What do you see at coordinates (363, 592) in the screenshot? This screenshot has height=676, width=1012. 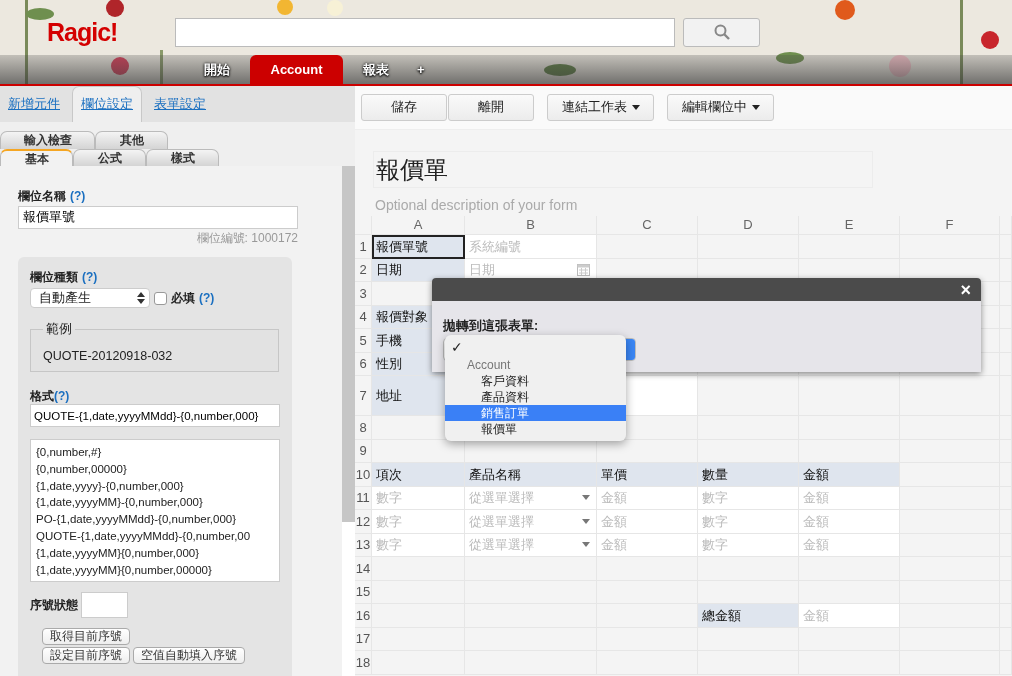 I see `row-number: 15` at bounding box center [363, 592].